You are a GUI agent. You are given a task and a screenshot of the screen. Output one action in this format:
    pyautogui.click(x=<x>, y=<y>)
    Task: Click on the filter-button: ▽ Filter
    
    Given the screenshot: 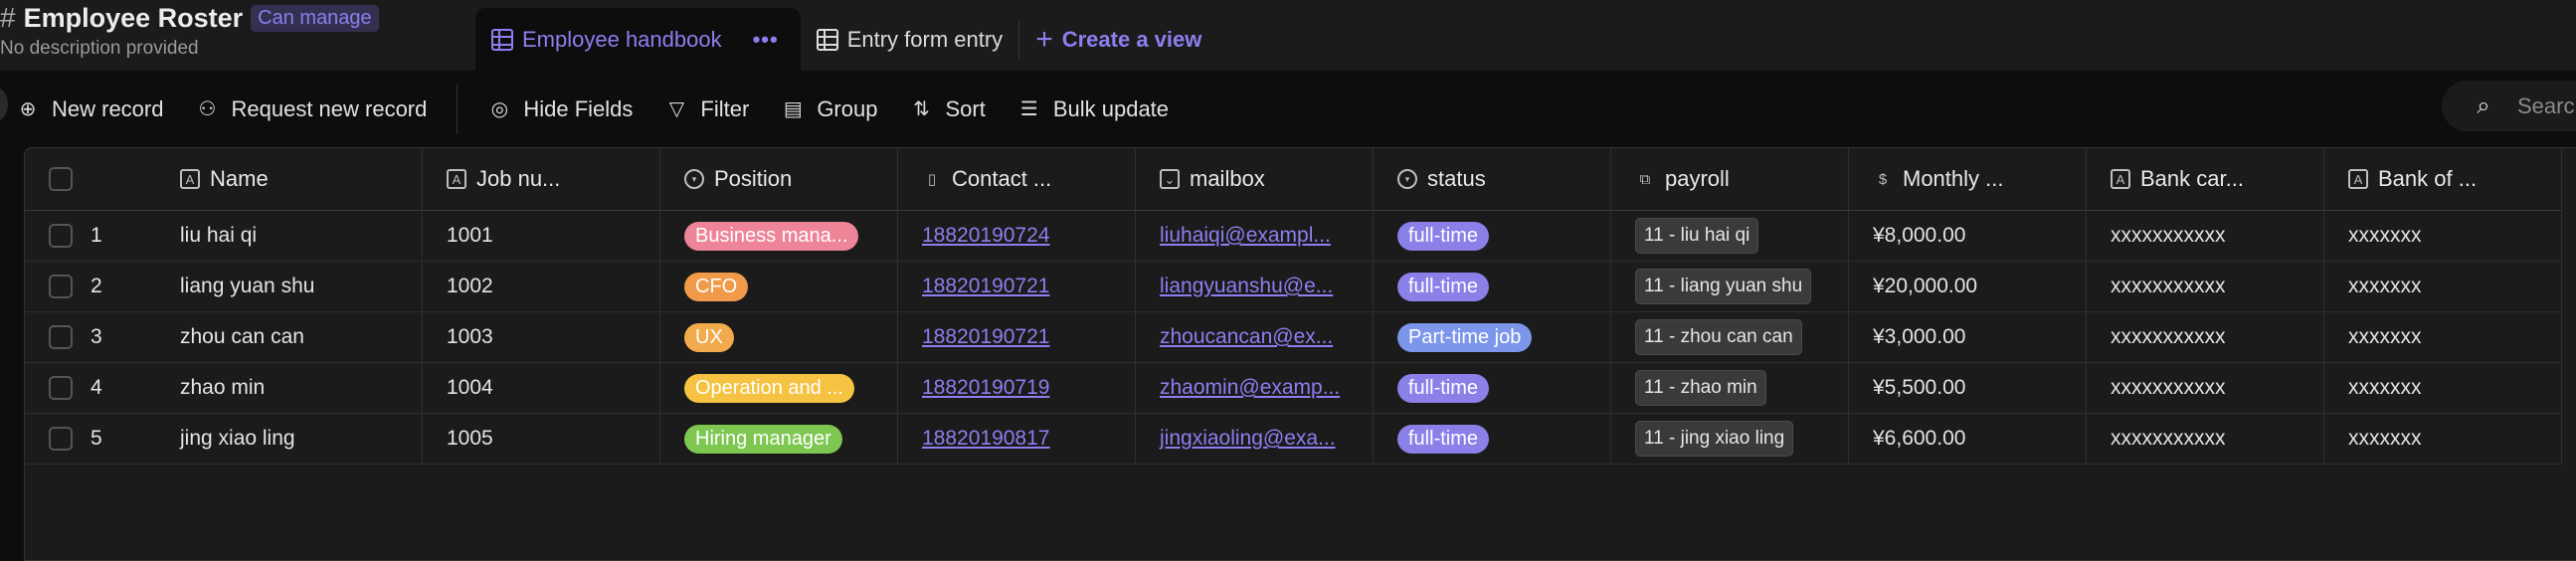 What is the action you would take?
    pyautogui.click(x=706, y=109)
    